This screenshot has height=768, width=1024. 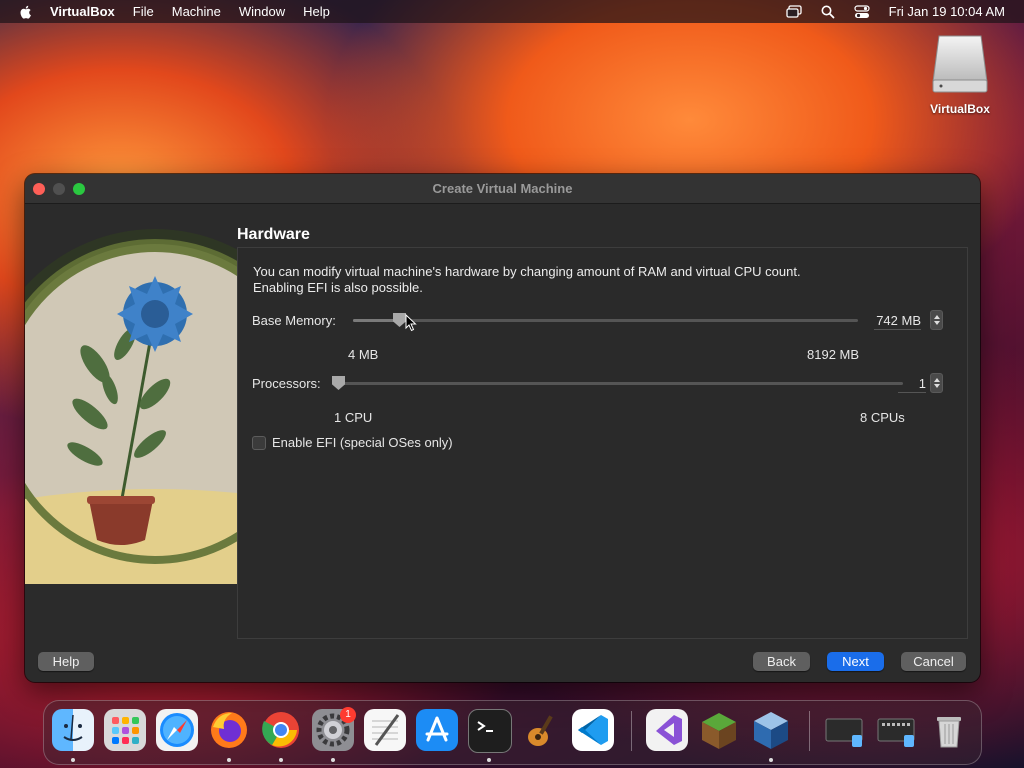 I want to click on system-settings-running-indicator, so click(x=333, y=760).